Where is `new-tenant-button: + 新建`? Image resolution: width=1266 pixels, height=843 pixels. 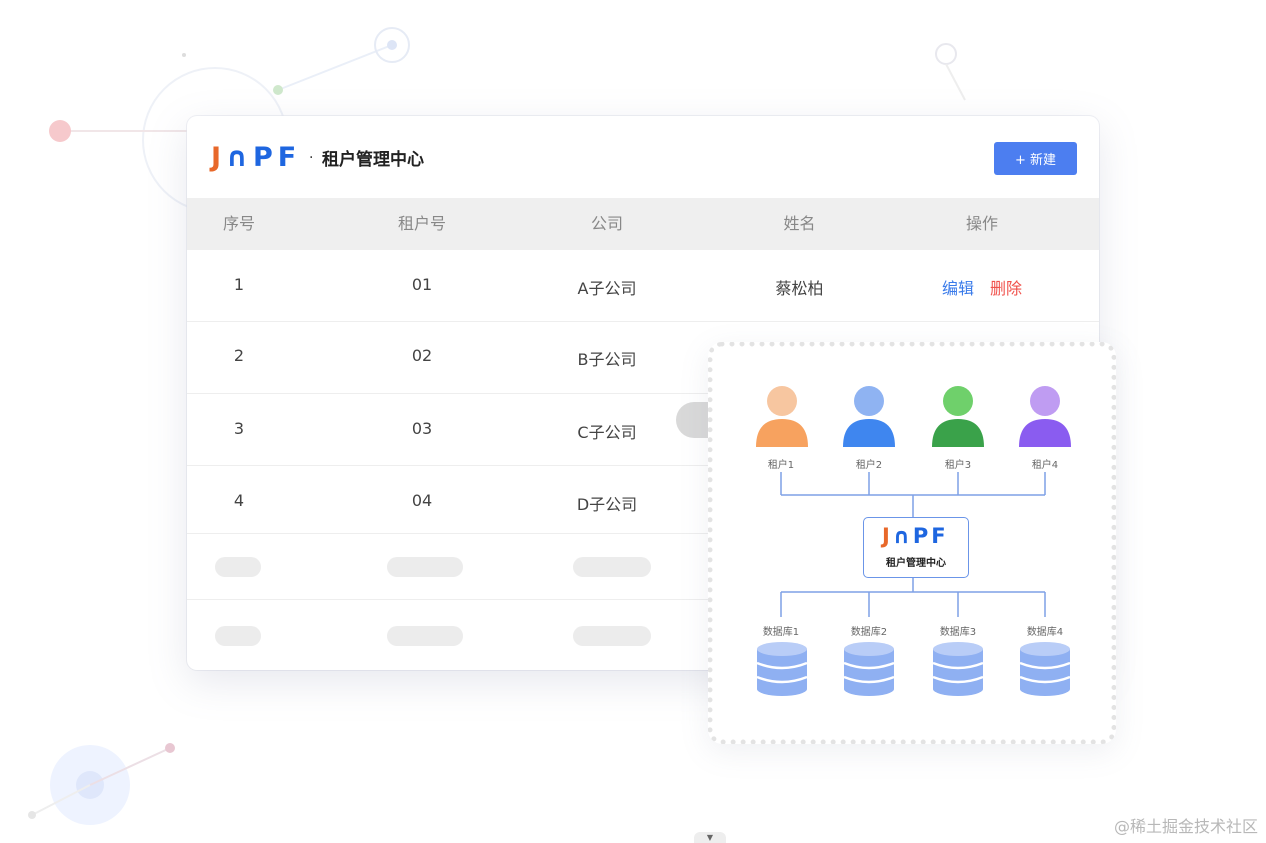 new-tenant-button: + 新建 is located at coordinates (1035, 158).